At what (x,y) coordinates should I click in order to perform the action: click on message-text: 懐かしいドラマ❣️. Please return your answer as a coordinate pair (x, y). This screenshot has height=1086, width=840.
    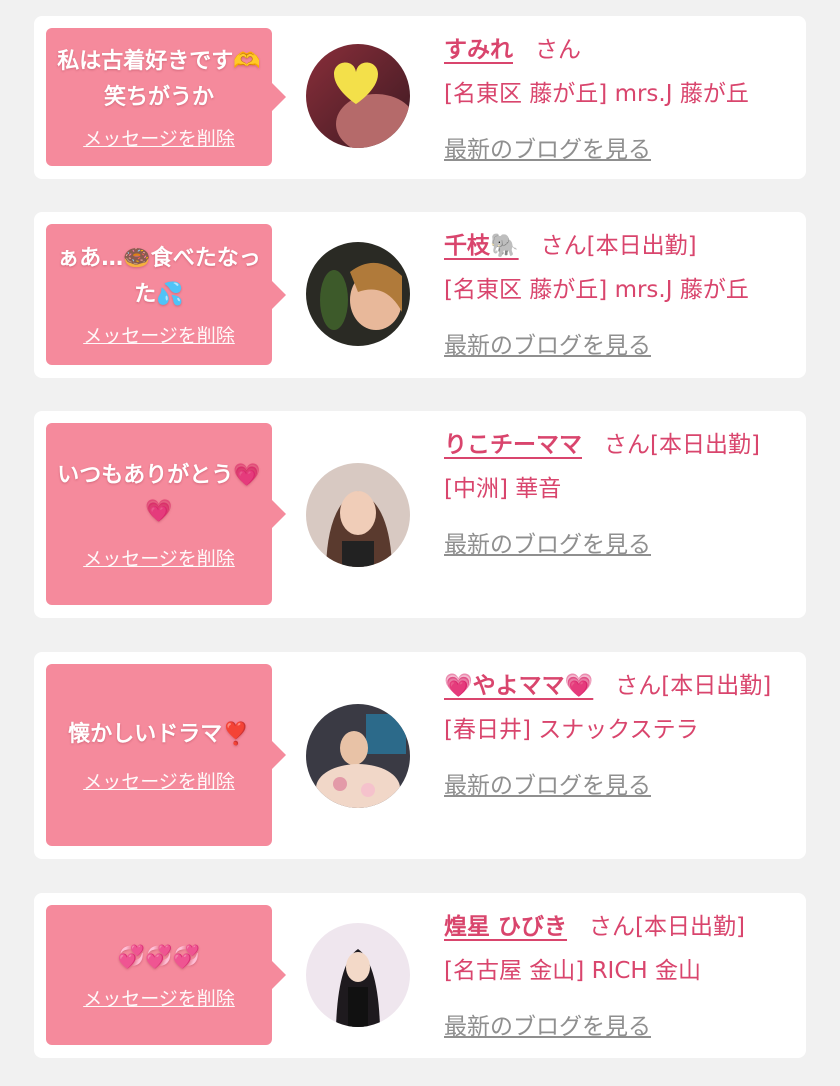
    Looking at the image, I should click on (159, 734).